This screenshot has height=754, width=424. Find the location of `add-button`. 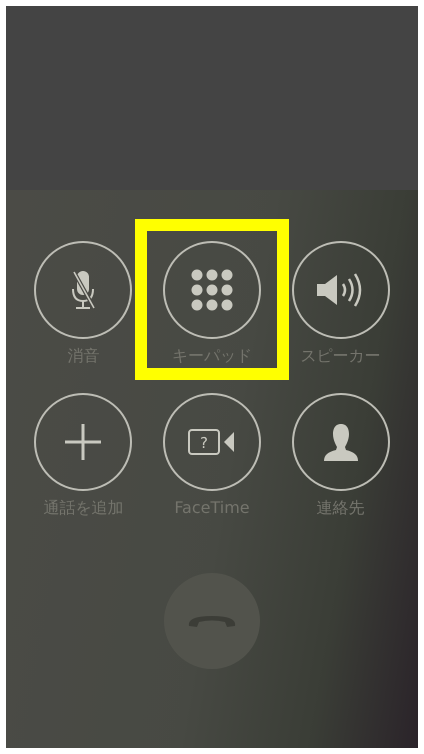

add-button is located at coordinates (83, 442).